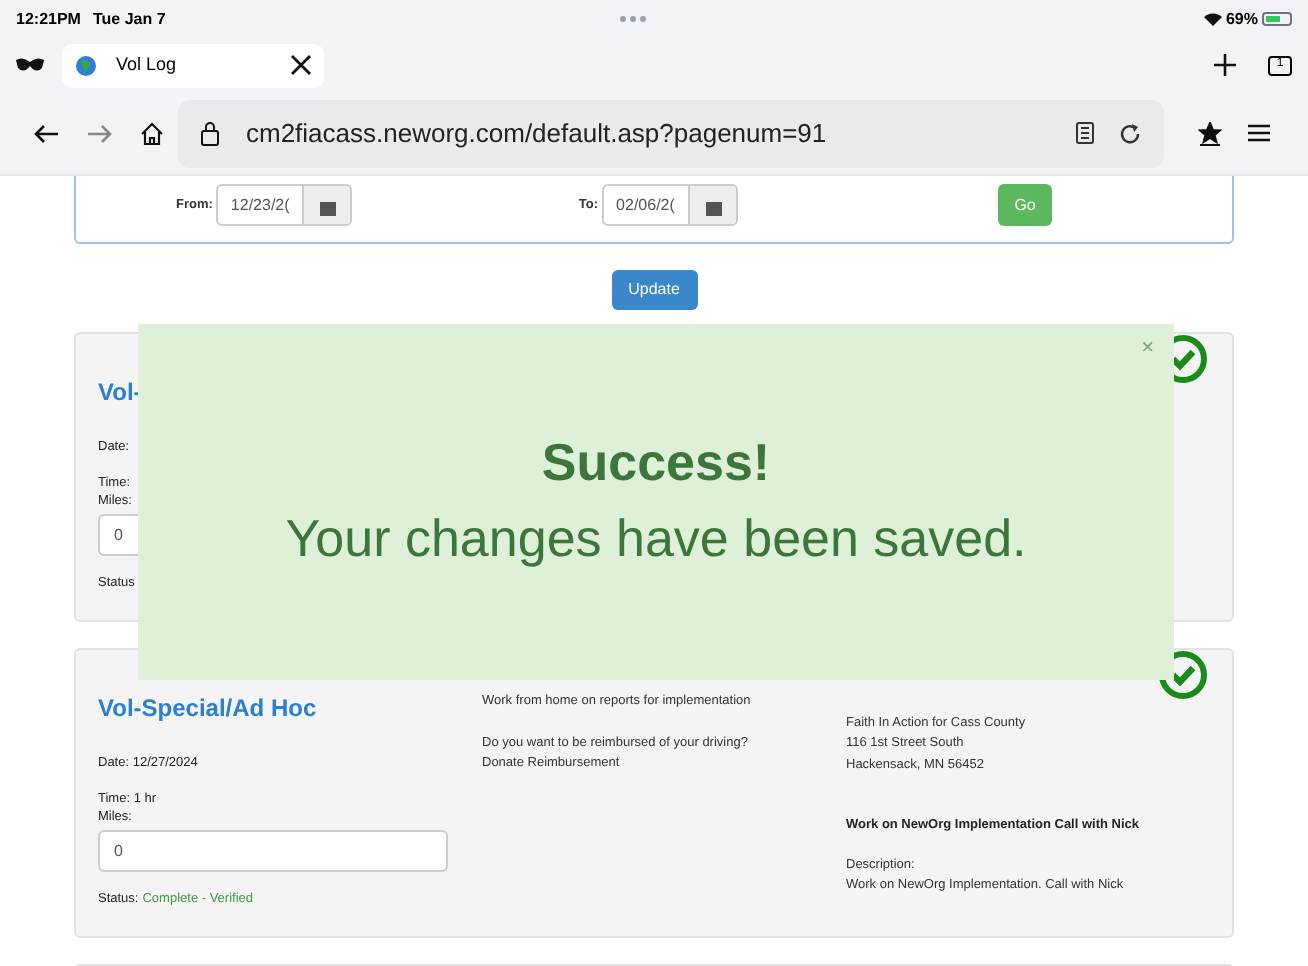 This screenshot has width=1308, height=966. Describe the element at coordinates (100, 133) in the screenshot. I see `forward-arrow-icon` at that location.